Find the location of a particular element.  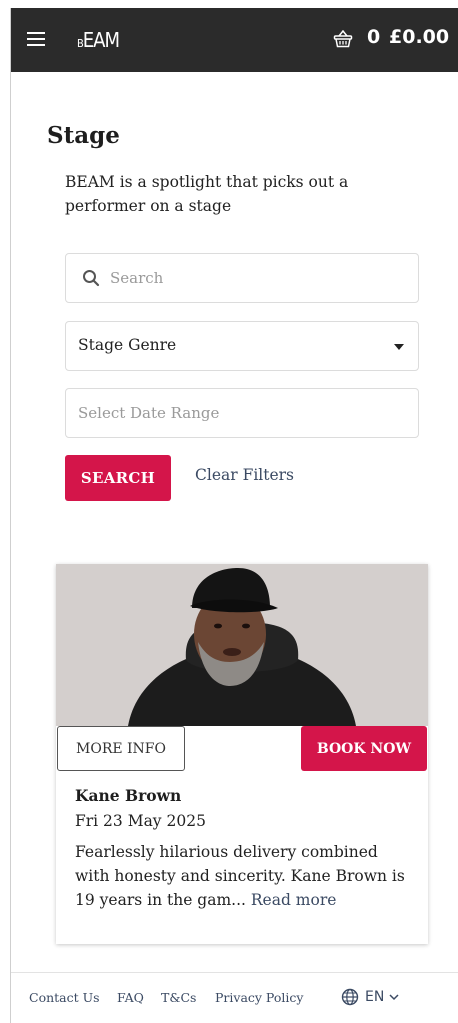

globe-icon is located at coordinates (350, 997).